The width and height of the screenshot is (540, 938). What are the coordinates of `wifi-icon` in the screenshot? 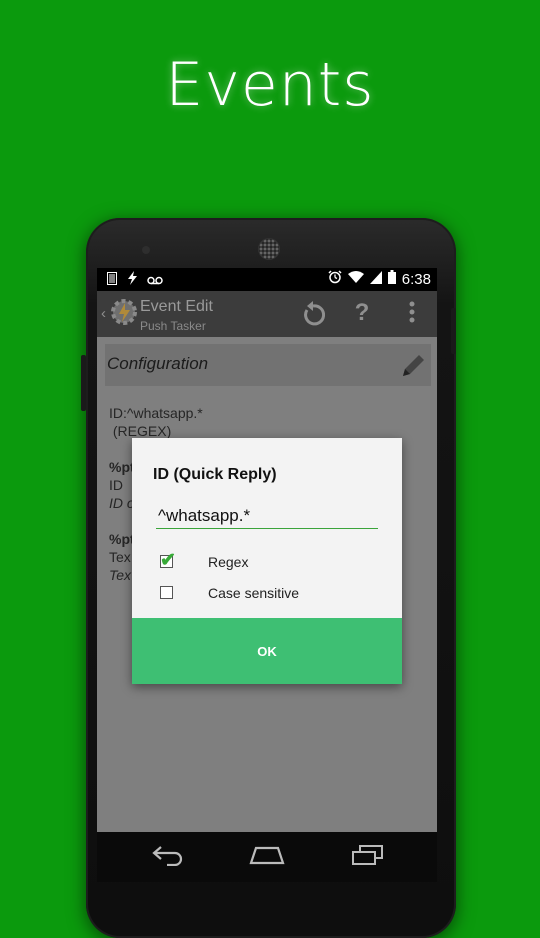 It's located at (355, 279).